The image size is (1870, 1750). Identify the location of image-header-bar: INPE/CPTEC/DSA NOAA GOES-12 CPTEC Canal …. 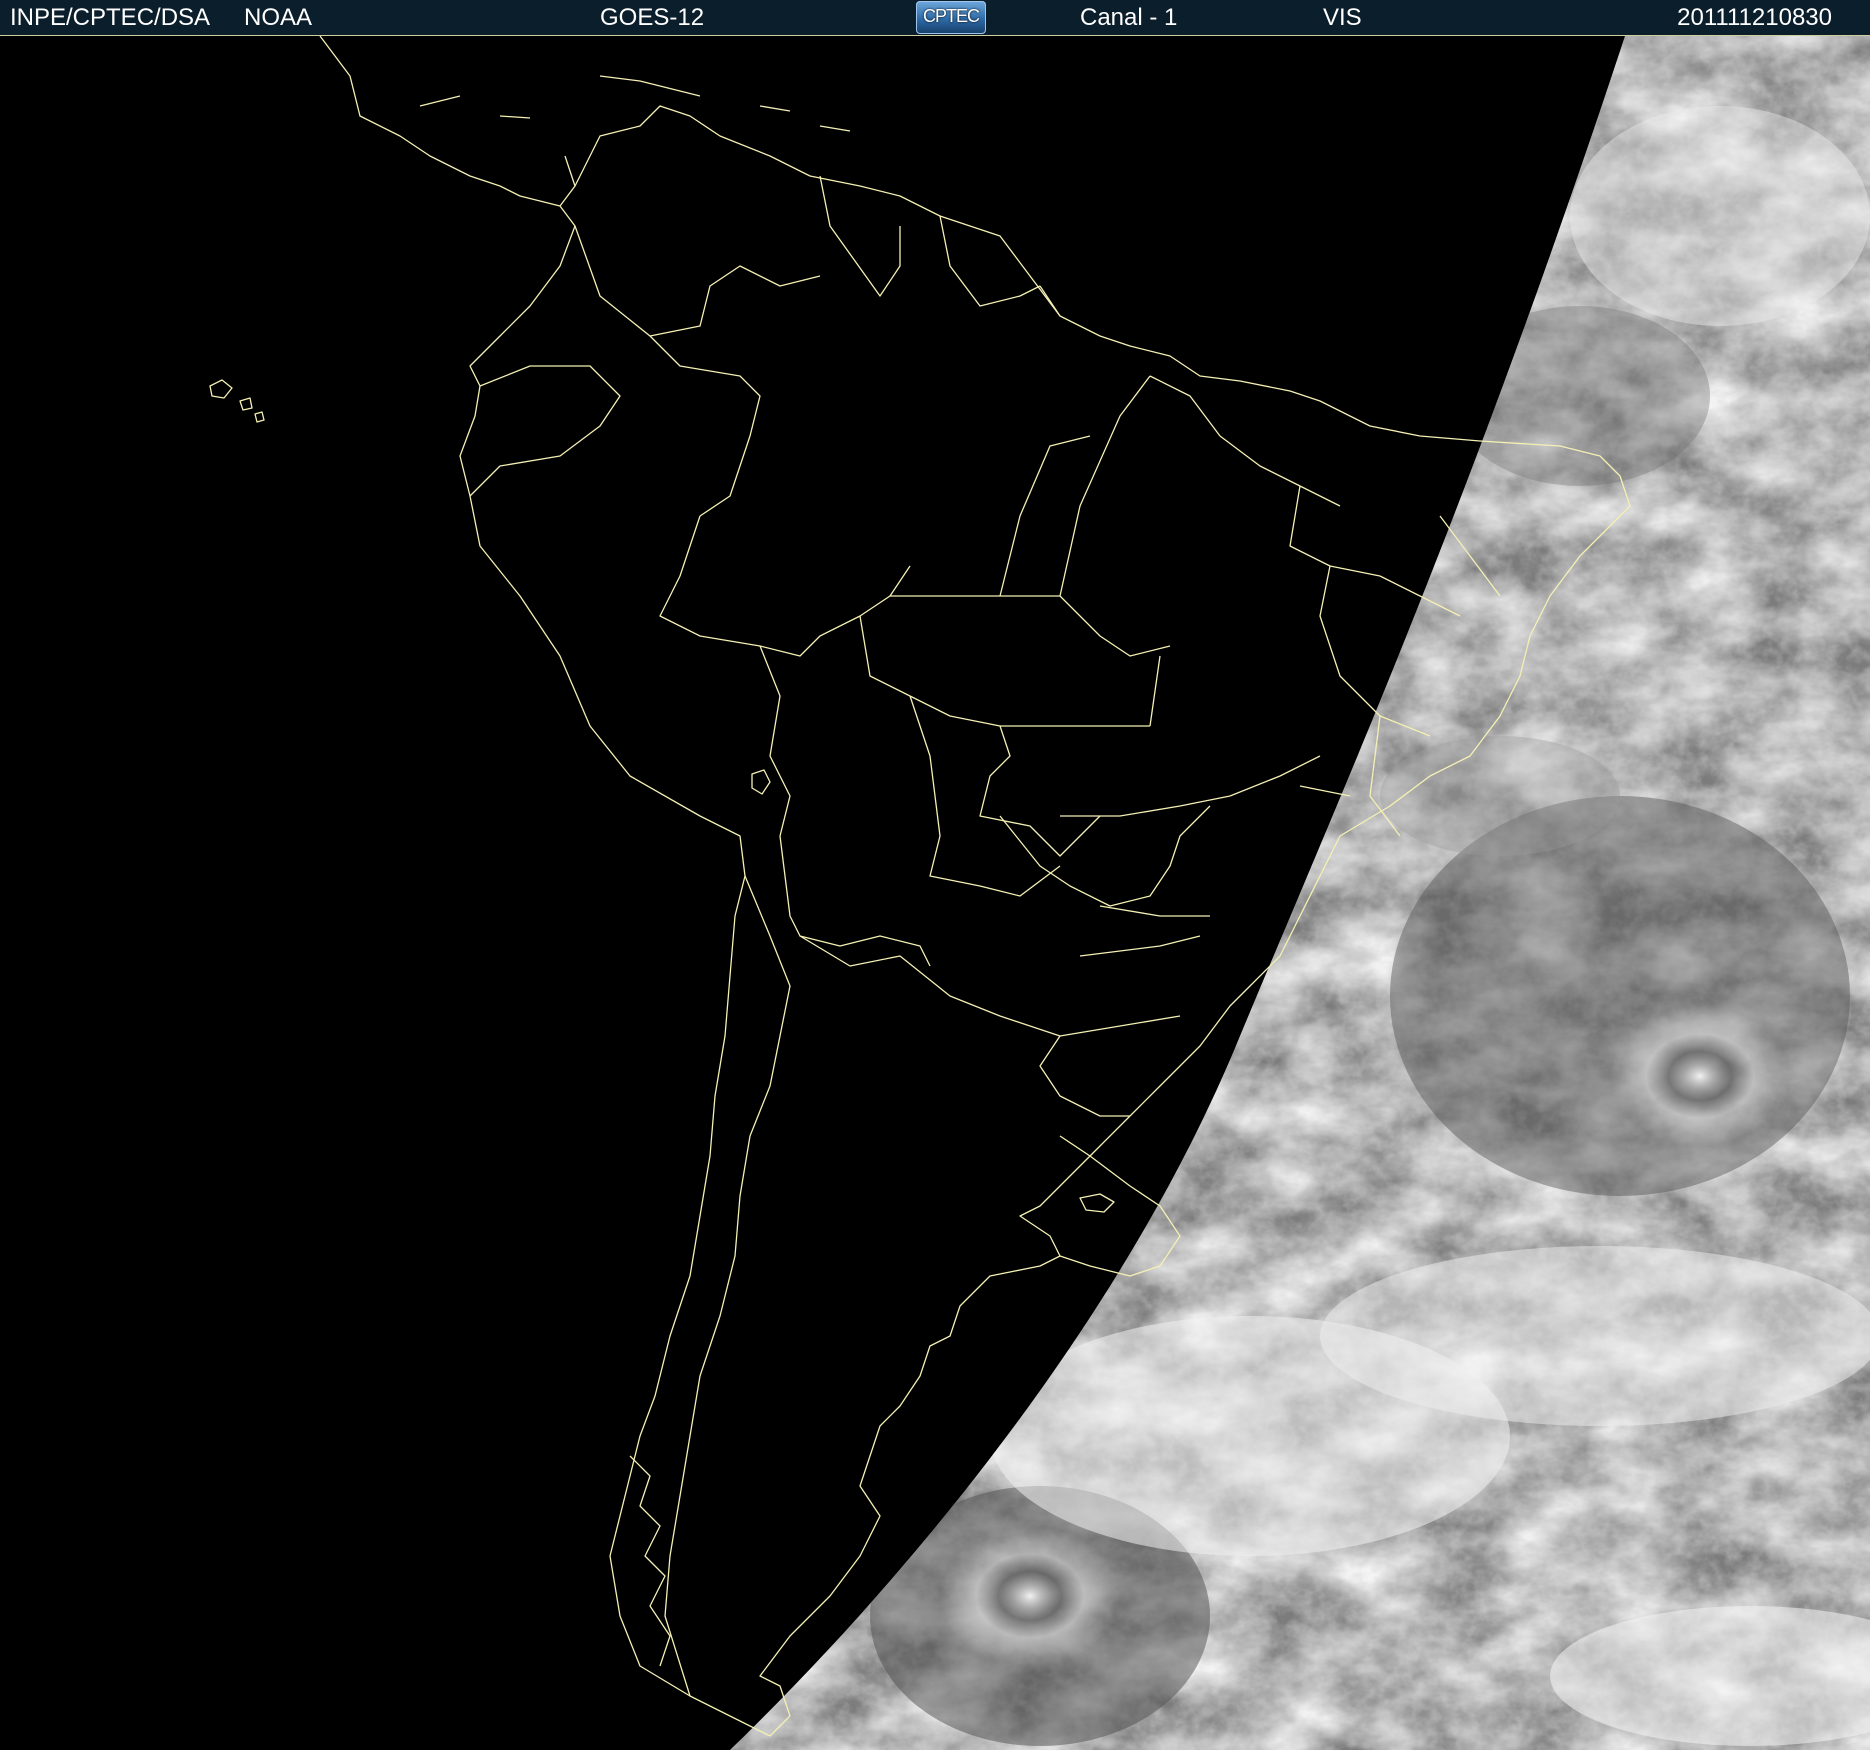
(935, 18).